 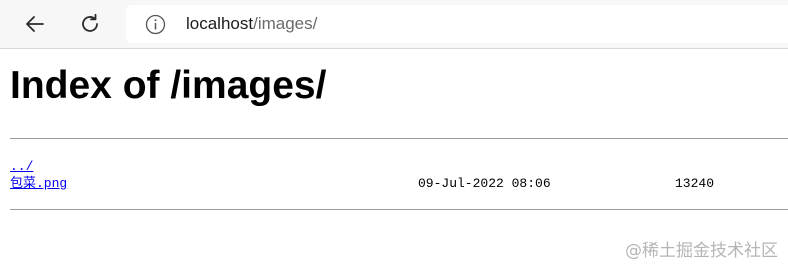 I want to click on divider-bottom, so click(x=399, y=209).